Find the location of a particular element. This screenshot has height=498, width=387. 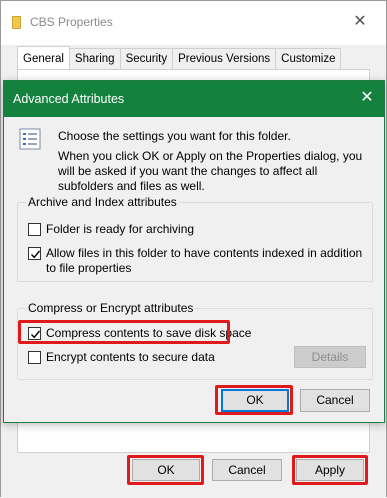

info-list-icon is located at coordinates (30, 139).